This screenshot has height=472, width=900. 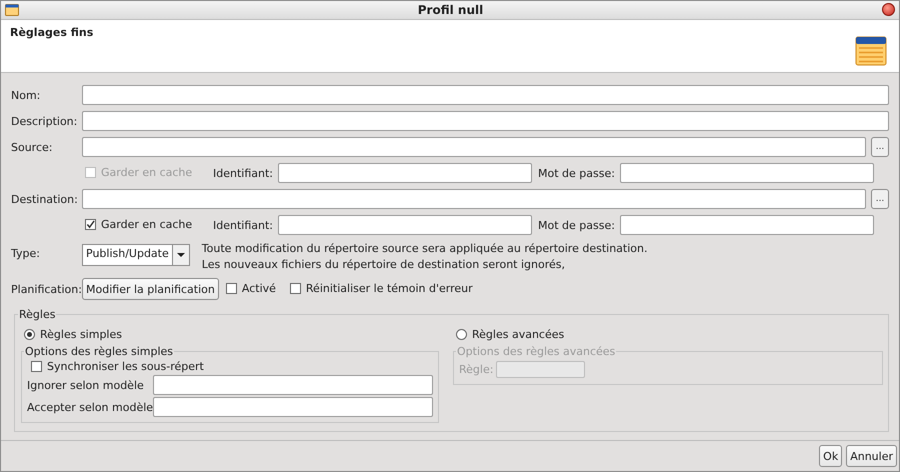 What do you see at coordinates (888, 9) in the screenshot?
I see `close-button` at bounding box center [888, 9].